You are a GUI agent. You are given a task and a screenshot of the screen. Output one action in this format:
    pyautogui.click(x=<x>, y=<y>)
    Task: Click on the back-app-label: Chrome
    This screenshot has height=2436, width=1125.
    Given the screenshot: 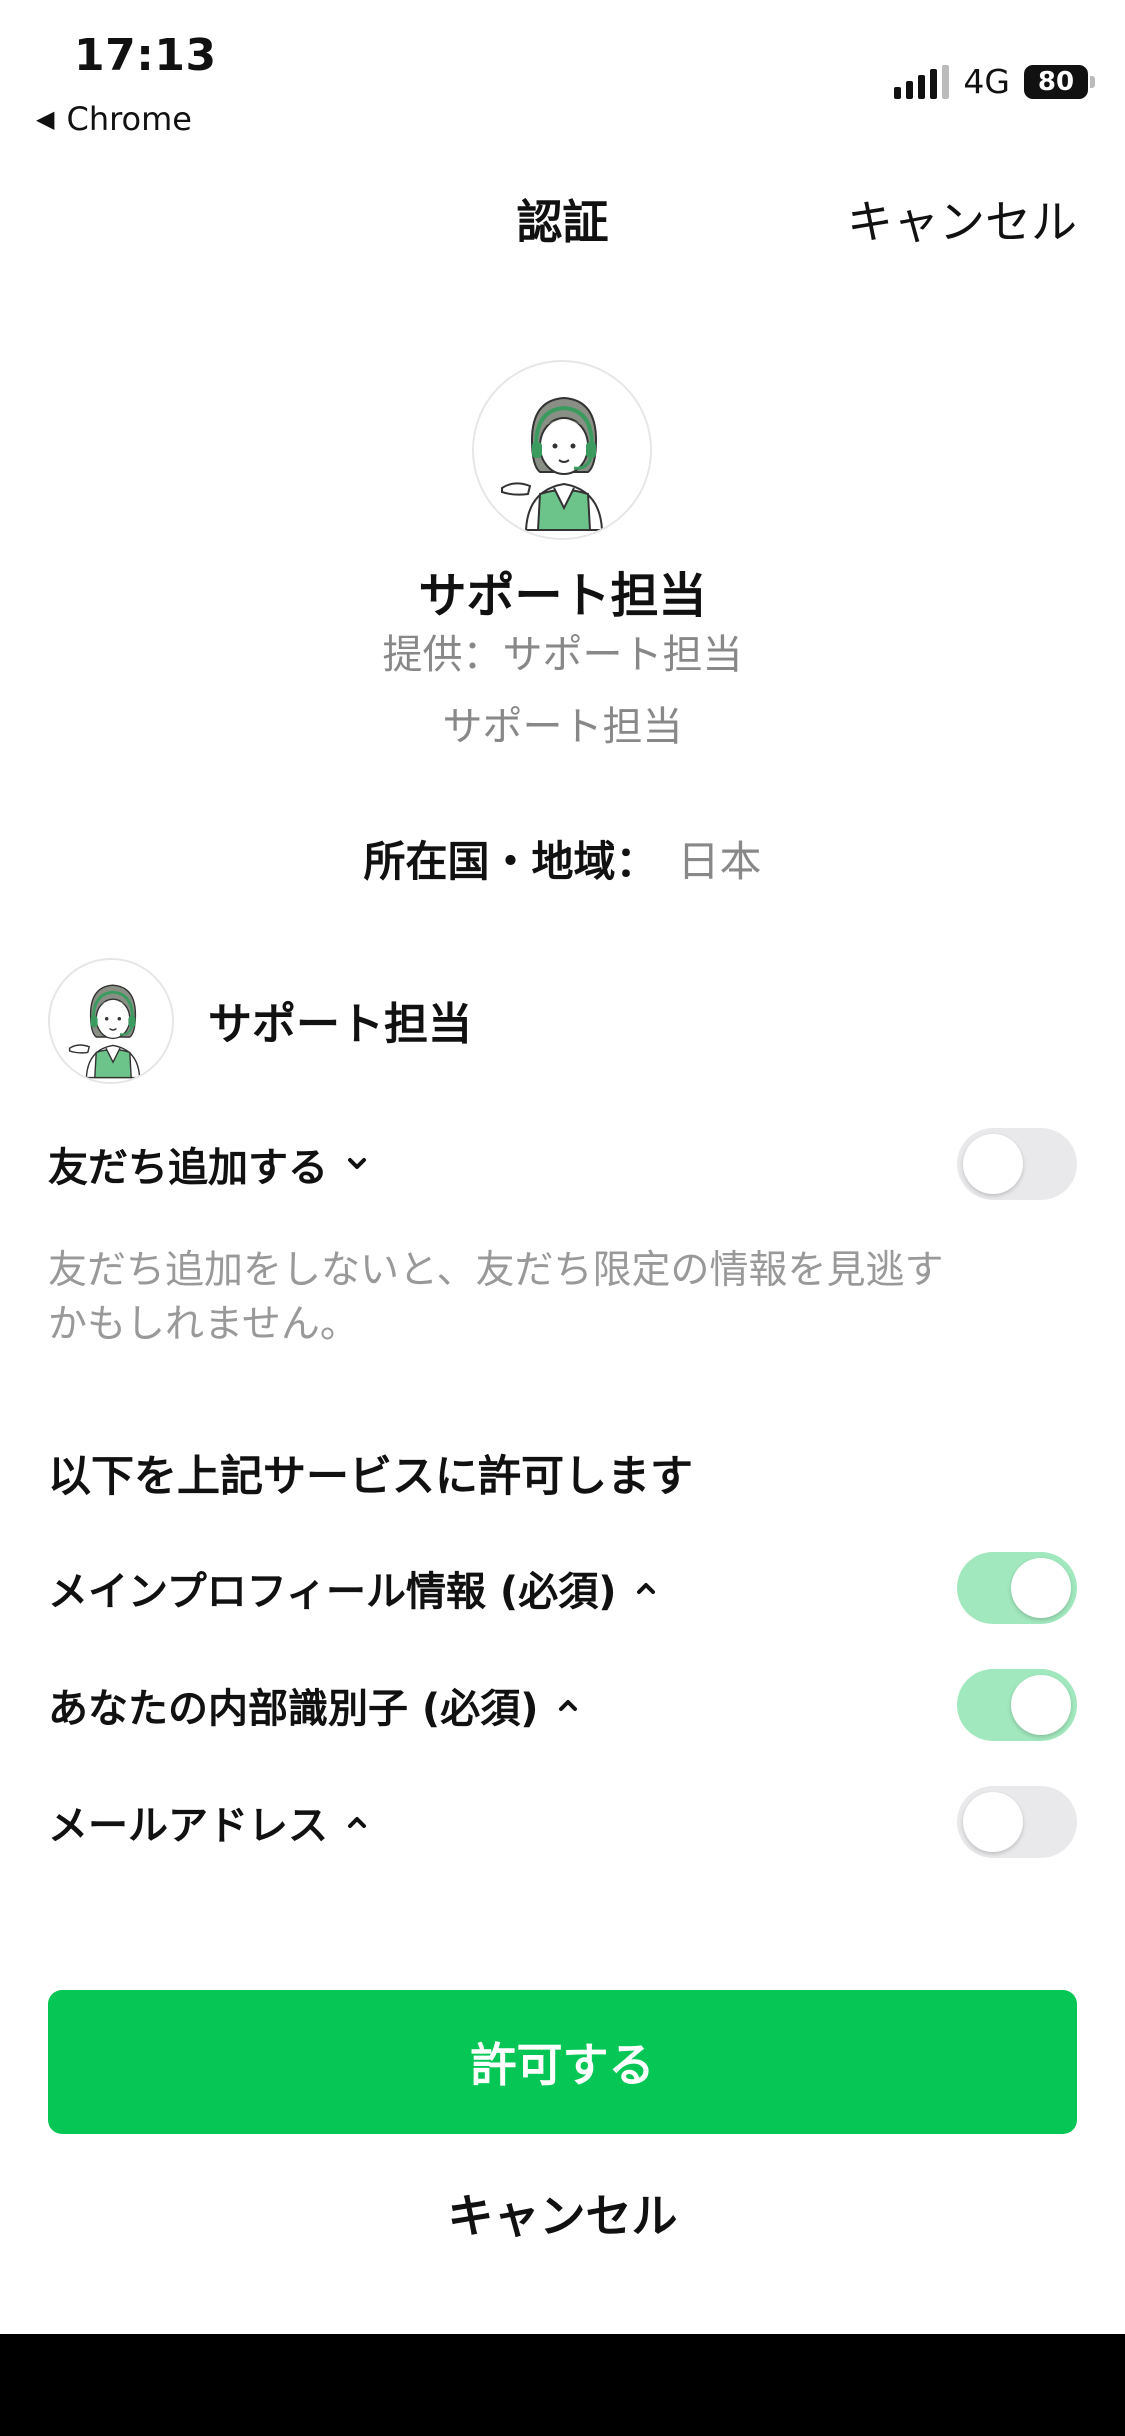 What is the action you would take?
    pyautogui.click(x=129, y=119)
    